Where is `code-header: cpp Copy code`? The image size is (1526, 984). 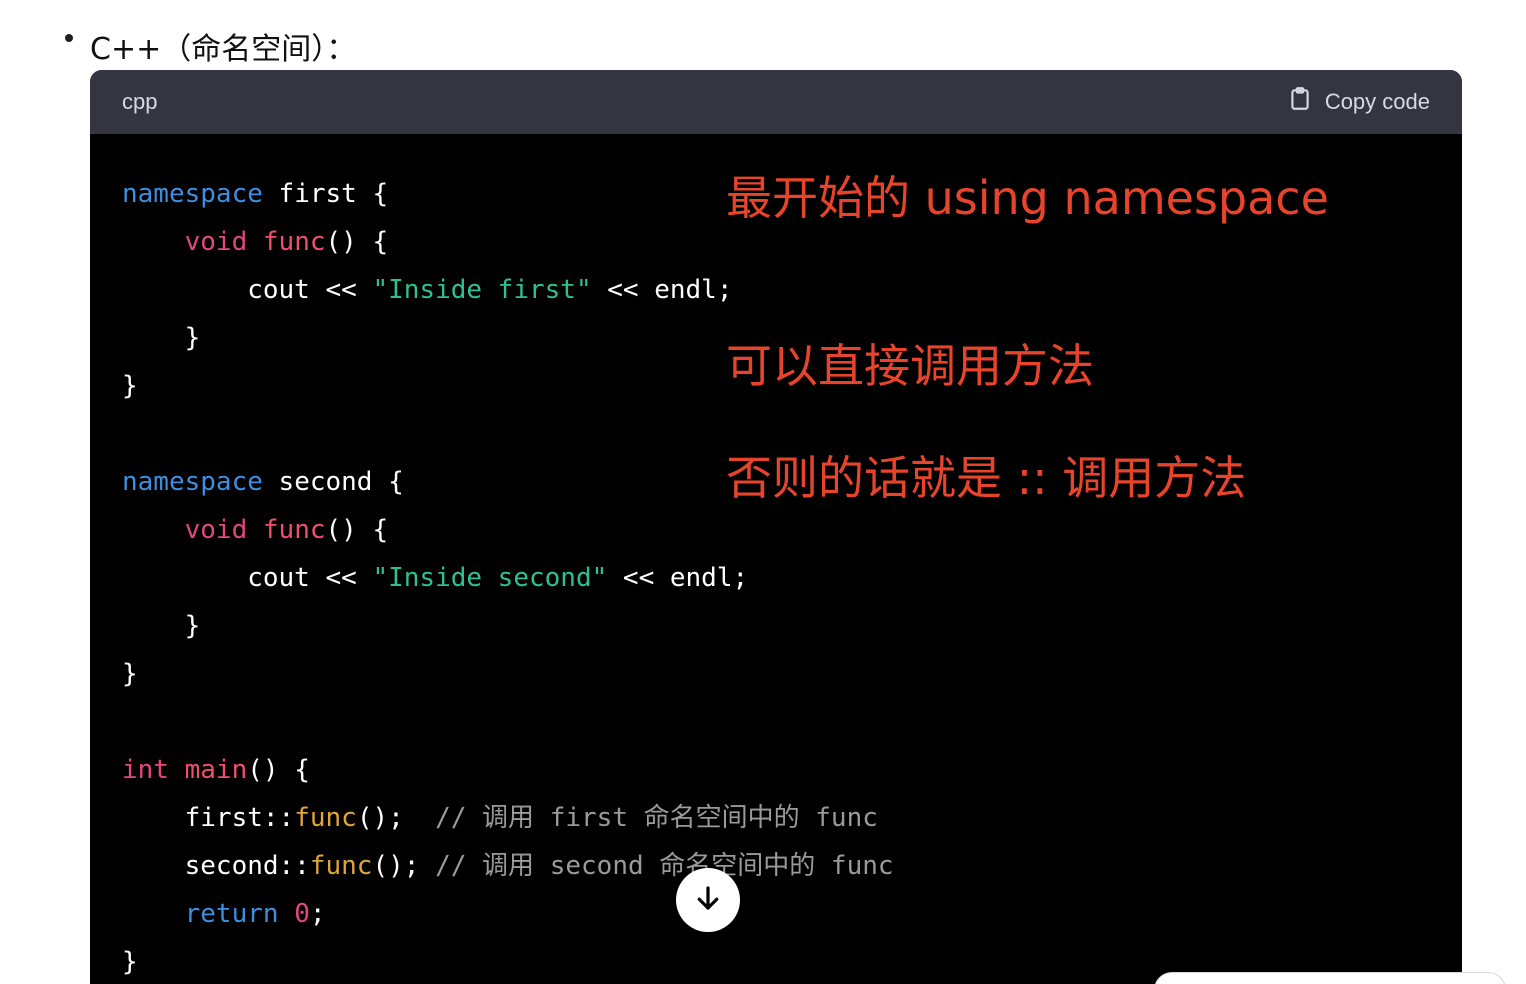 code-header: cpp Copy code is located at coordinates (776, 102).